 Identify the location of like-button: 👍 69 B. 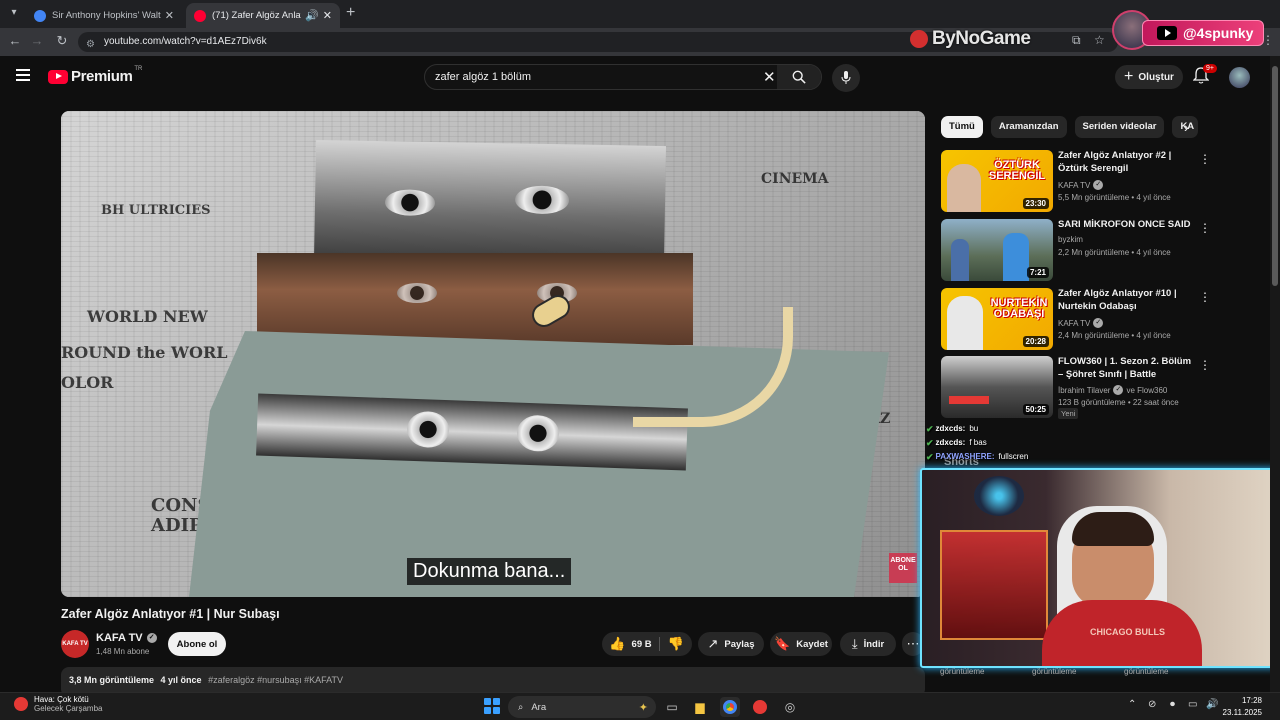
(630, 644).